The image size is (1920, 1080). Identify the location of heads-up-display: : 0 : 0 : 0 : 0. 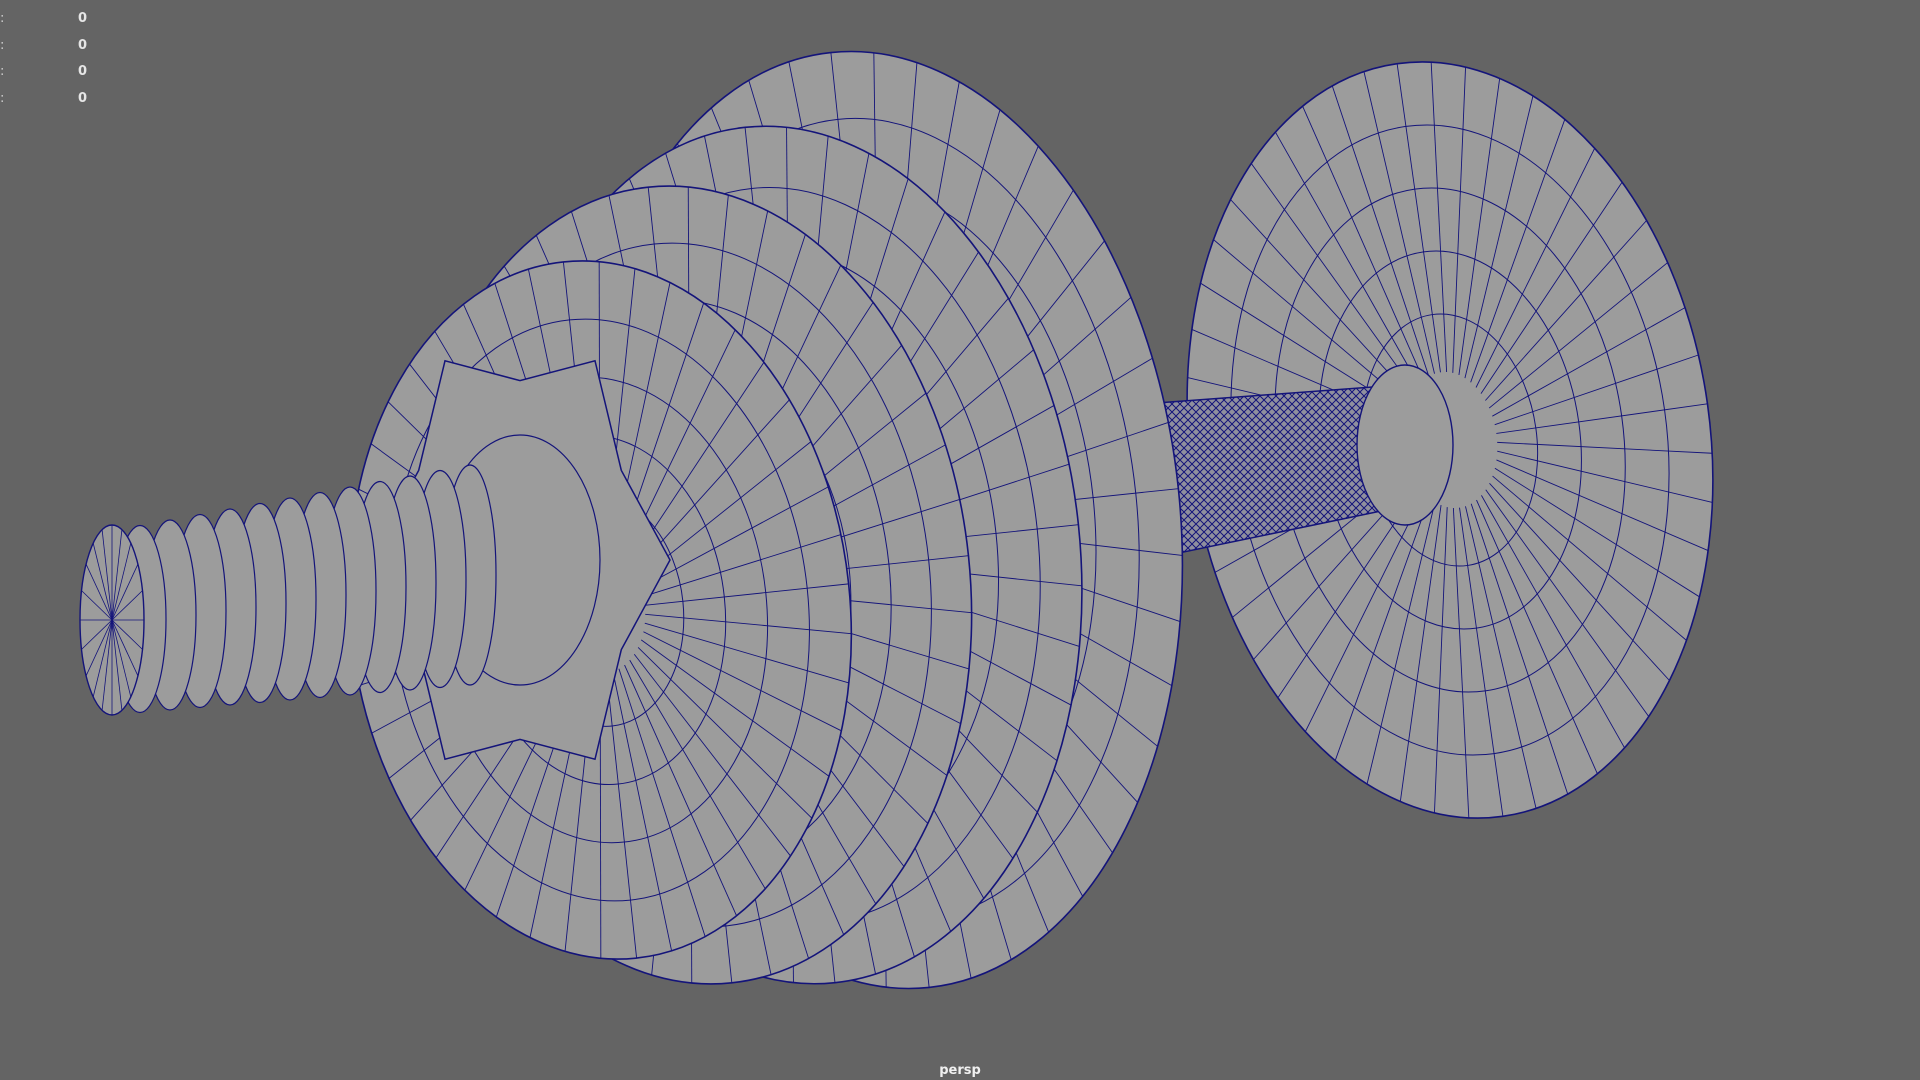
(60, 59).